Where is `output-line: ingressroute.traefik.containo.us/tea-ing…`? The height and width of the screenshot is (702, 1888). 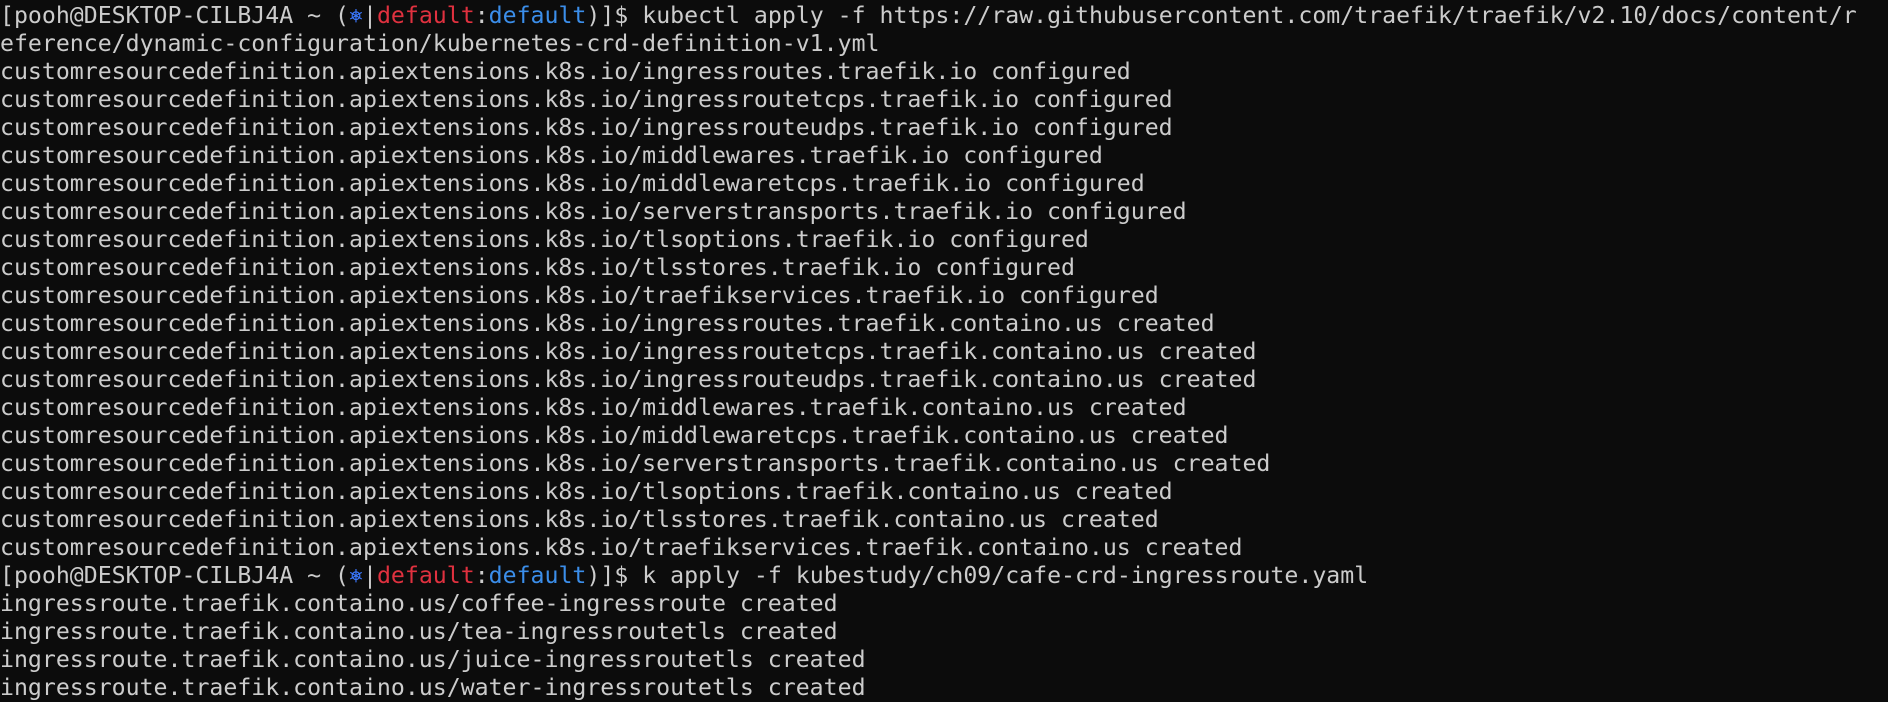
output-line: ingressroute.traefik.containo.us/tea-ing… is located at coordinates (419, 631).